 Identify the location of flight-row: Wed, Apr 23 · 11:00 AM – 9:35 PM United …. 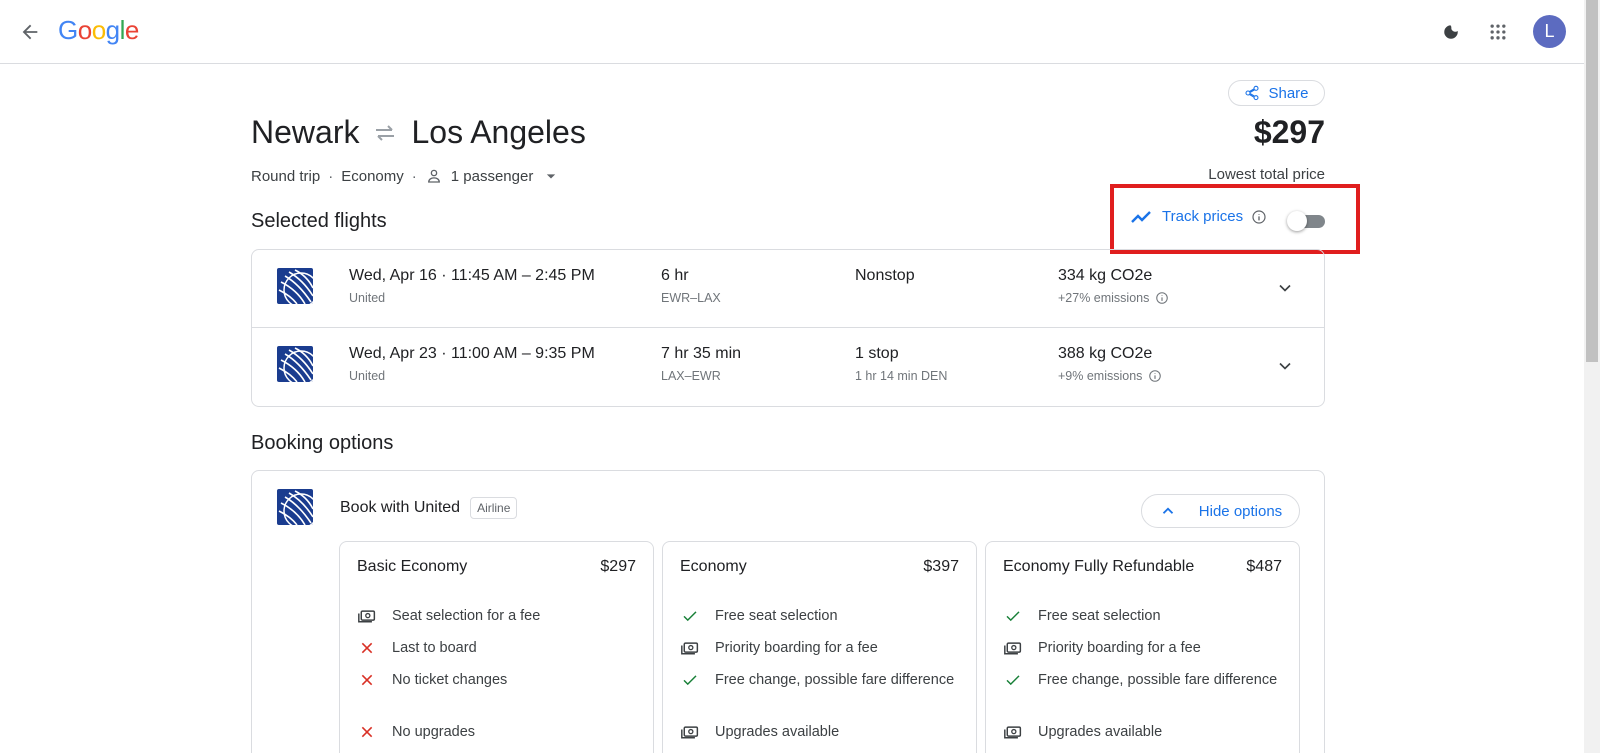
(788, 367).